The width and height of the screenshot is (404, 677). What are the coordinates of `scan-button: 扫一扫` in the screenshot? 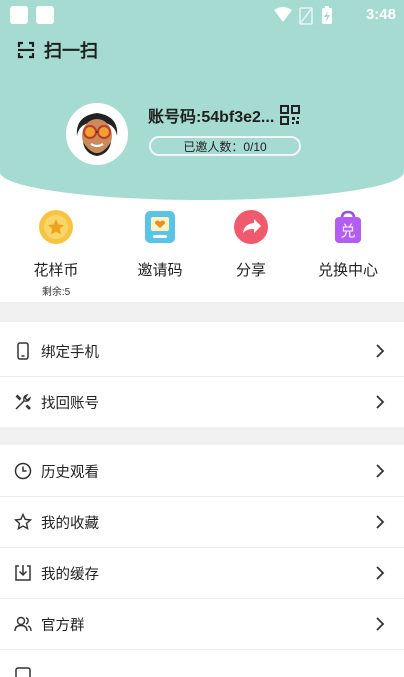 It's located at (57, 50).